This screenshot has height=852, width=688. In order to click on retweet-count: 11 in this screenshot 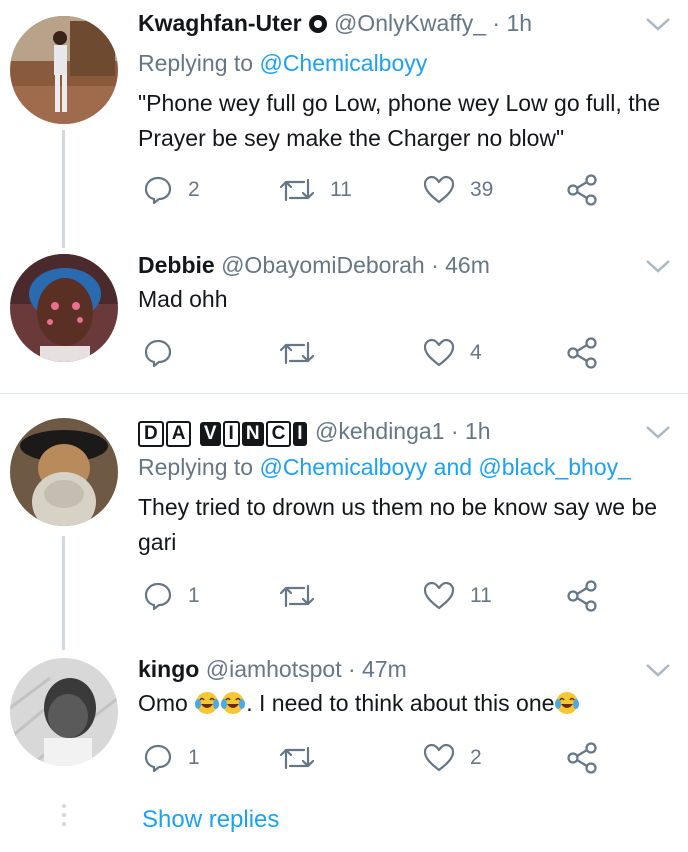, I will do `click(341, 189)`.